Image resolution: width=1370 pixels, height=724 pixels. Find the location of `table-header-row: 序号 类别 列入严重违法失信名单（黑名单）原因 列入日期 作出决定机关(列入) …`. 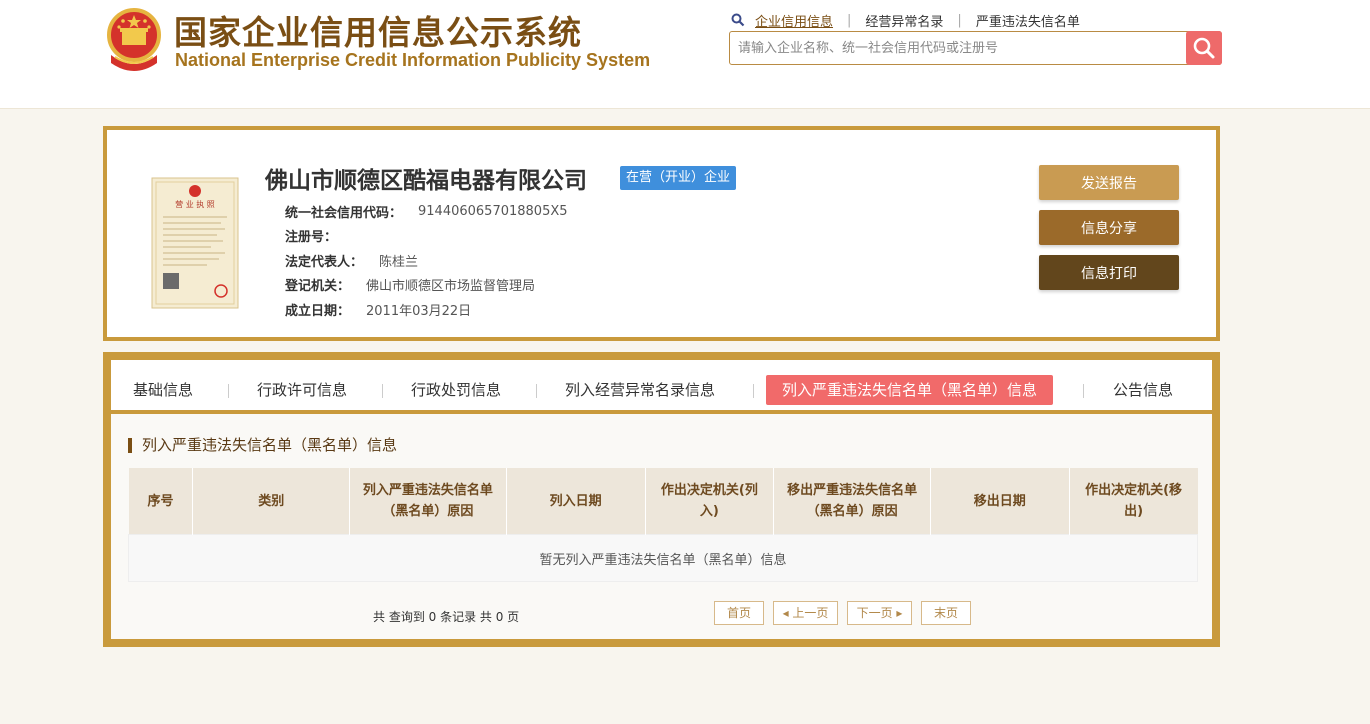

table-header-row: 序号 类别 列入严重违法失信名单（黑名单）原因 列入日期 作出决定机关(列入) … is located at coordinates (663, 501).